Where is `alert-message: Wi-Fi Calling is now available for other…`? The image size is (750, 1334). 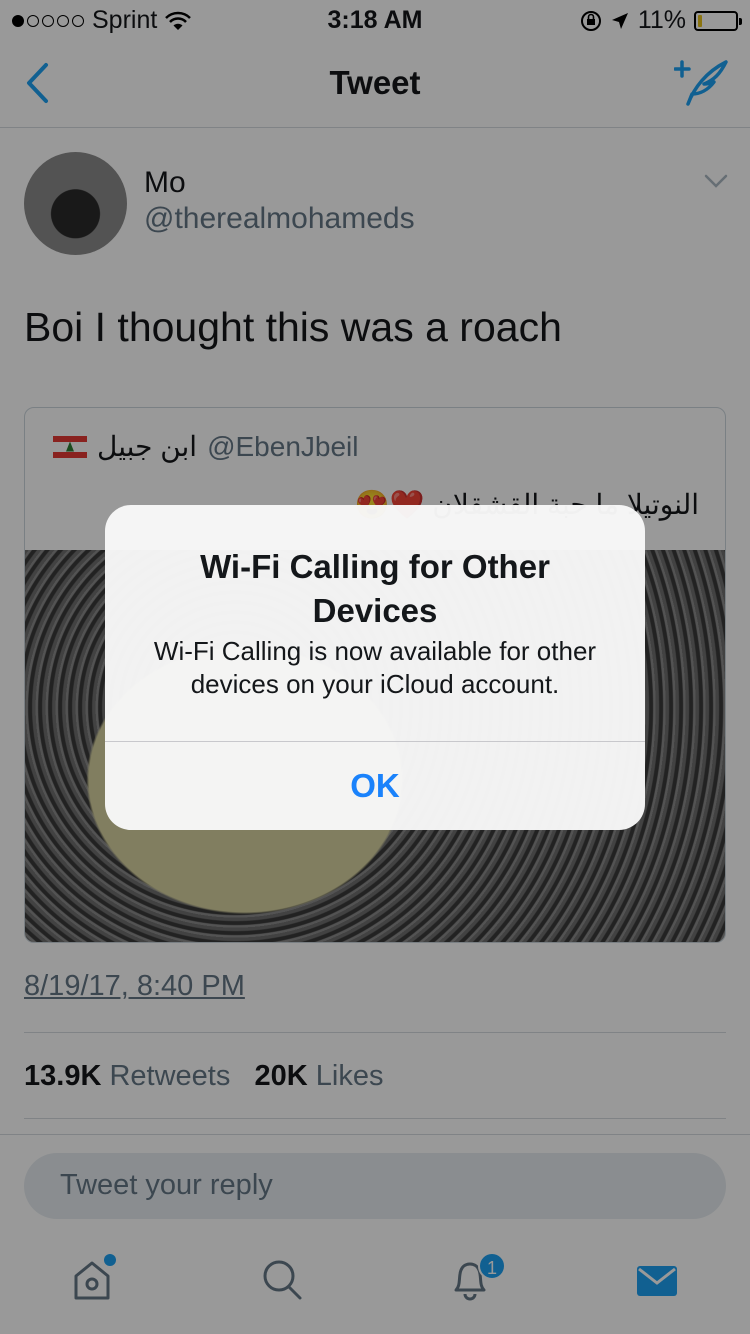 alert-message: Wi-Fi Calling is now available for other… is located at coordinates (375, 667).